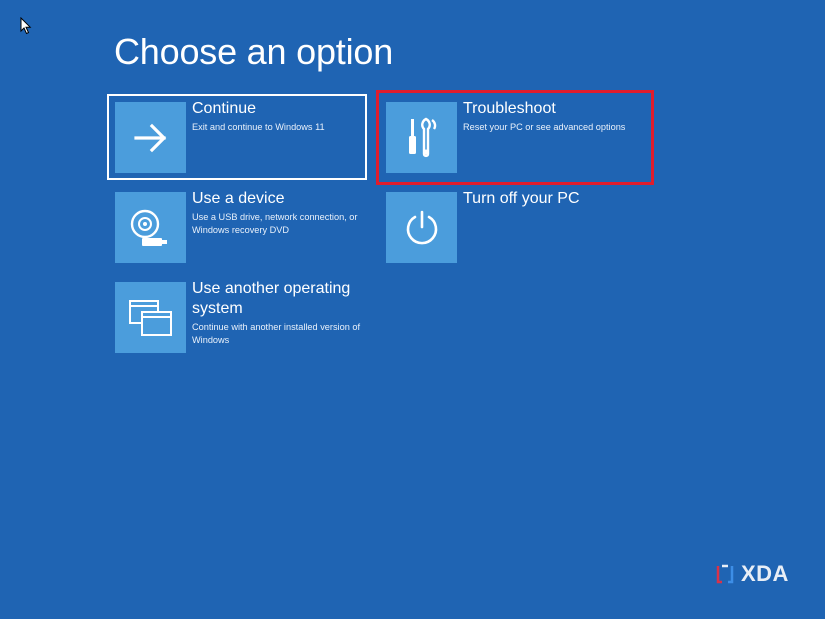 This screenshot has height=619, width=825. I want to click on windows-stack-icon, so click(150, 317).